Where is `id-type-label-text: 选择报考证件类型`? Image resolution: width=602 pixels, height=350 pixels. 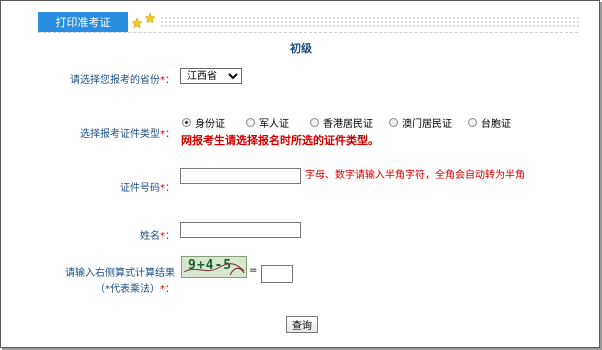 id-type-label-text: 选择报考证件类型 is located at coordinates (120, 134).